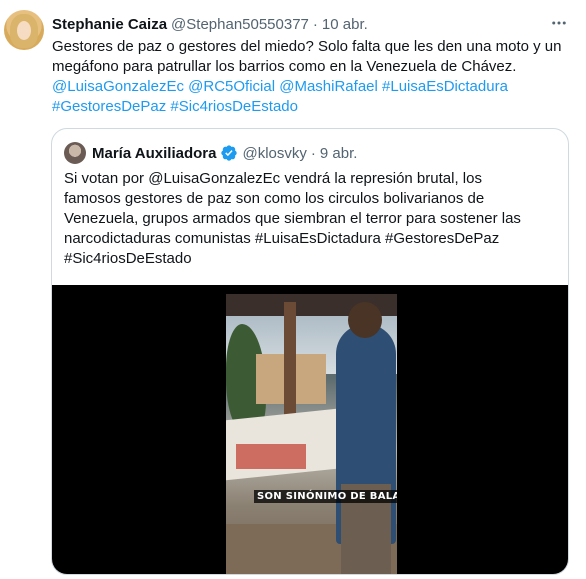 The width and height of the screenshot is (586, 579). Describe the element at coordinates (315, 107) in the screenshot. I see `tweet-tags-line: #GestoresDePaz #Sic4riosDeEstado` at that location.